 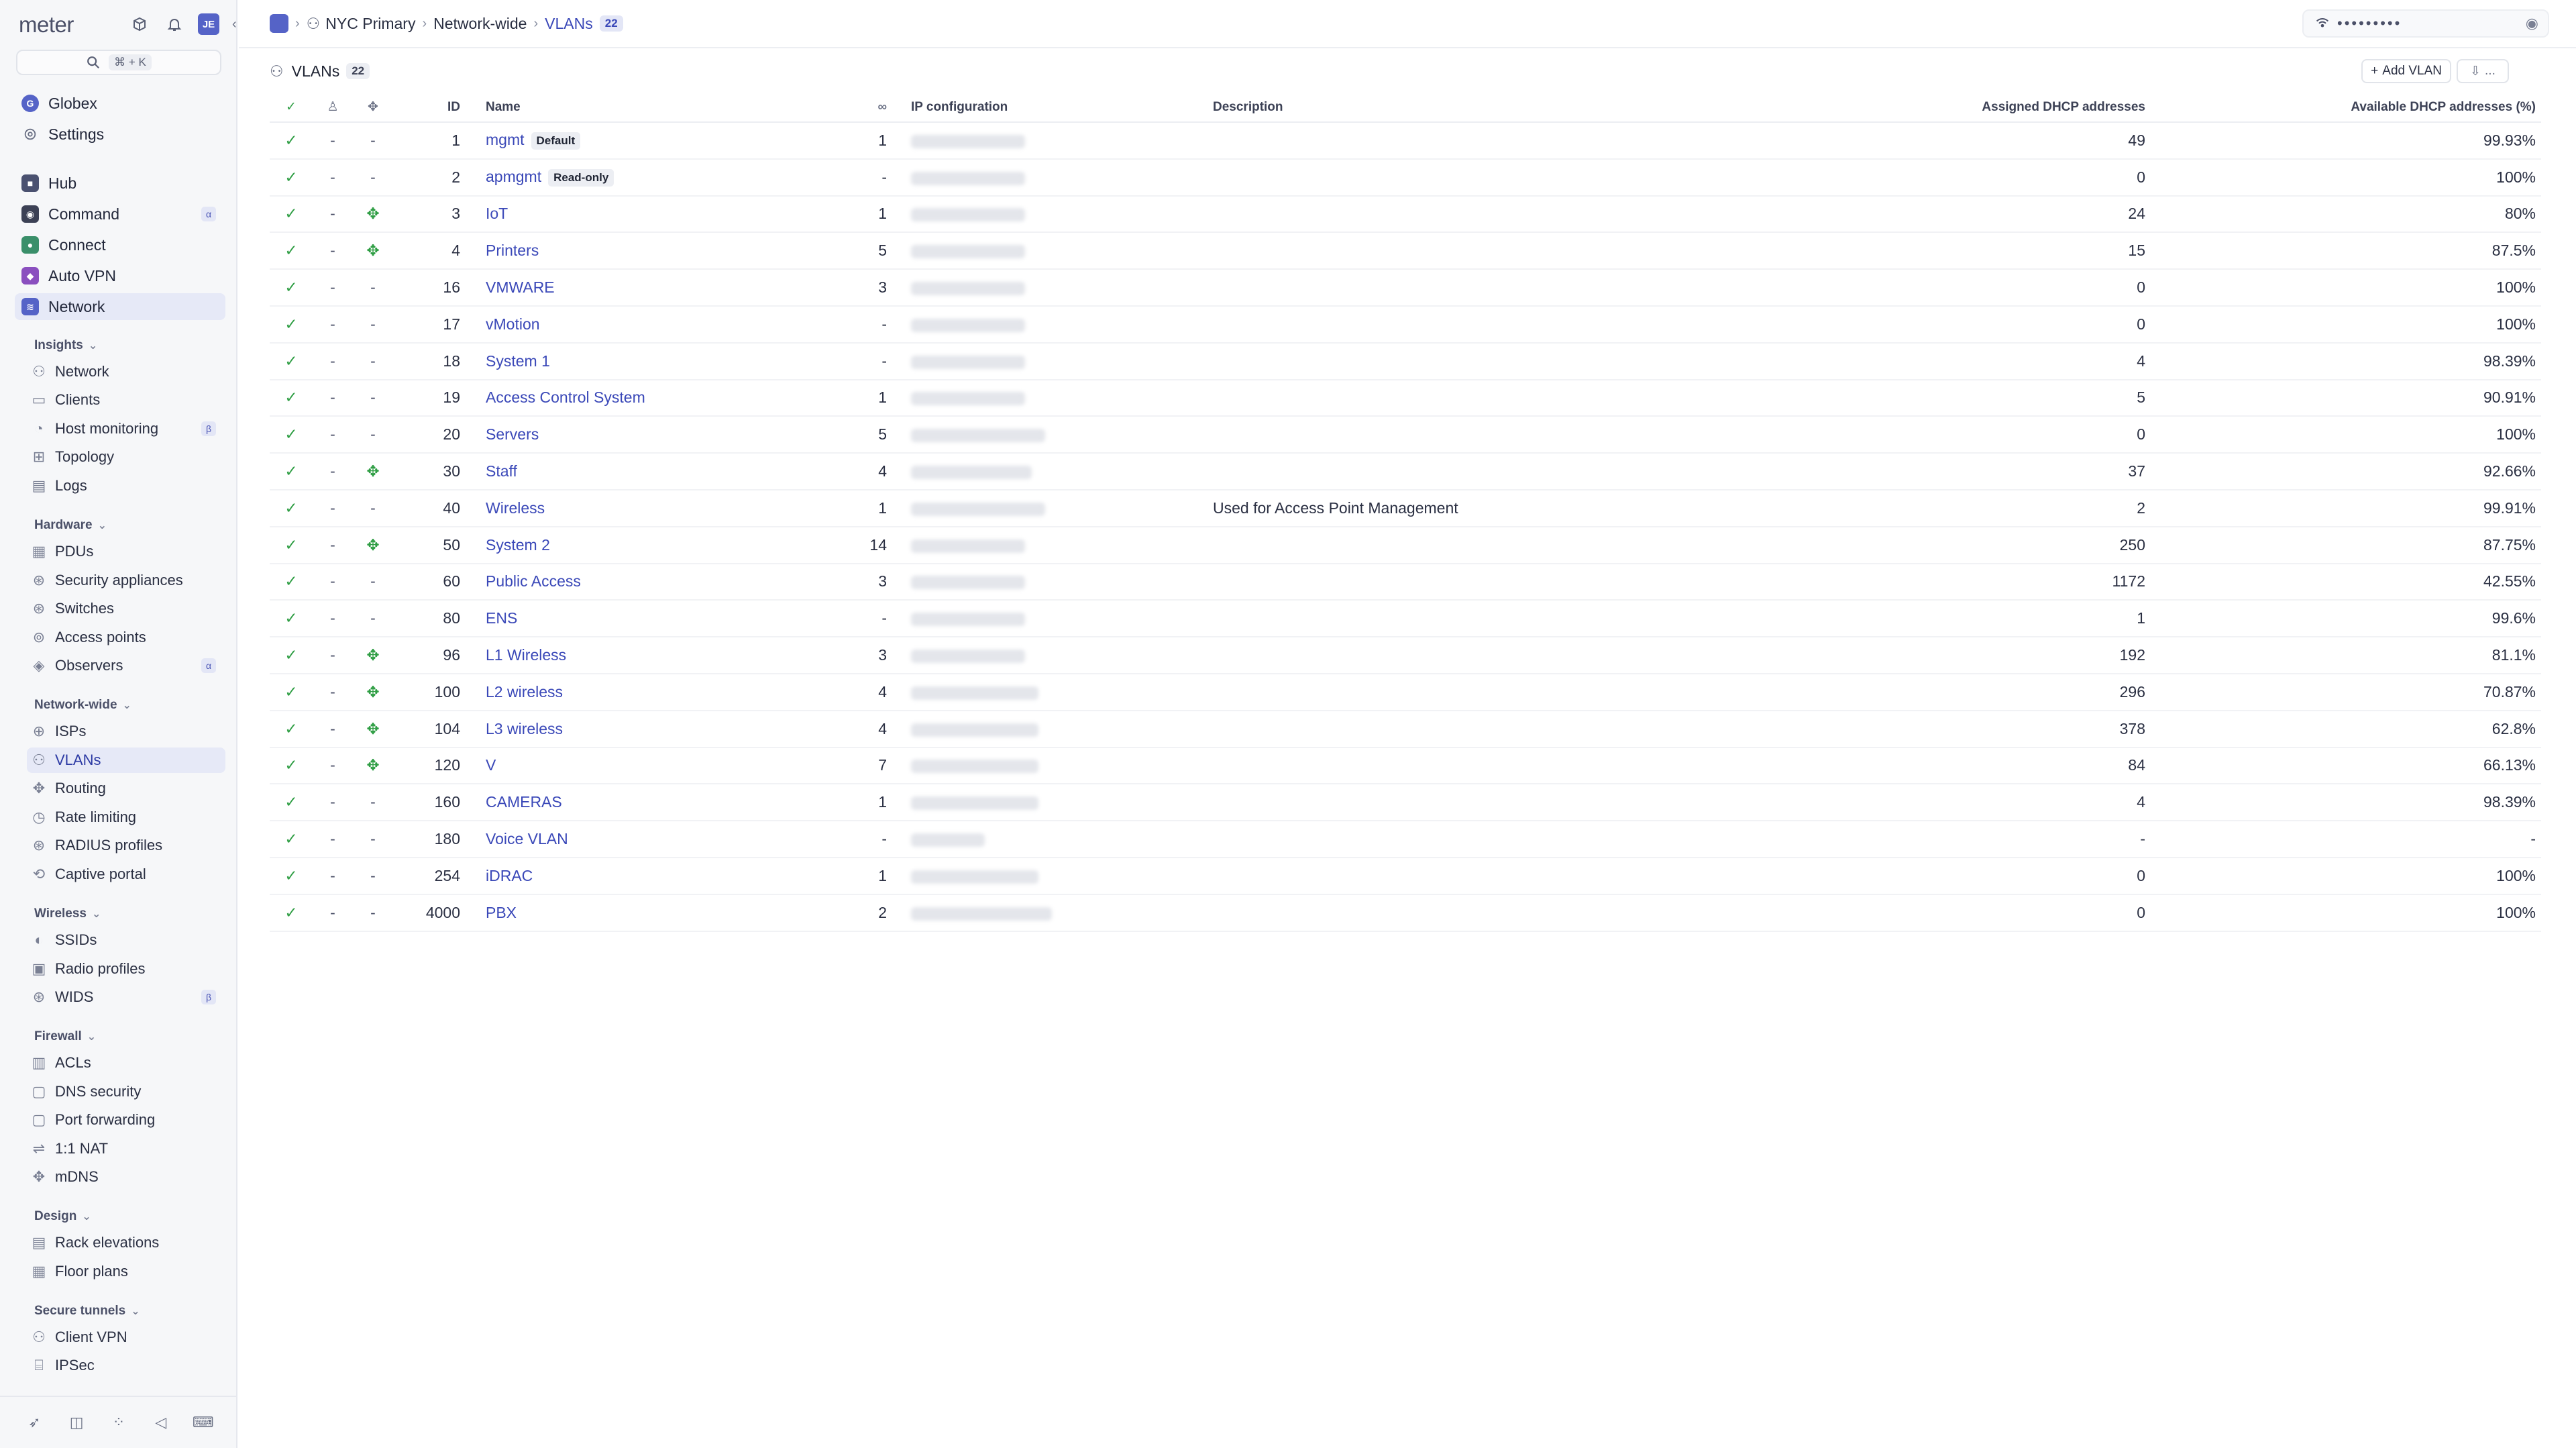 I want to click on table-row: ✓ - ✥ 3 IoT 1 24 80%, so click(x=1405, y=214).